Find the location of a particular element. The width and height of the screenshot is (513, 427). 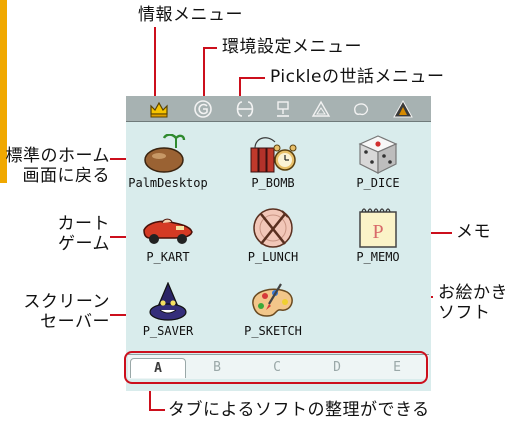

app-p-dice: P_DICE is located at coordinates (378, 164).